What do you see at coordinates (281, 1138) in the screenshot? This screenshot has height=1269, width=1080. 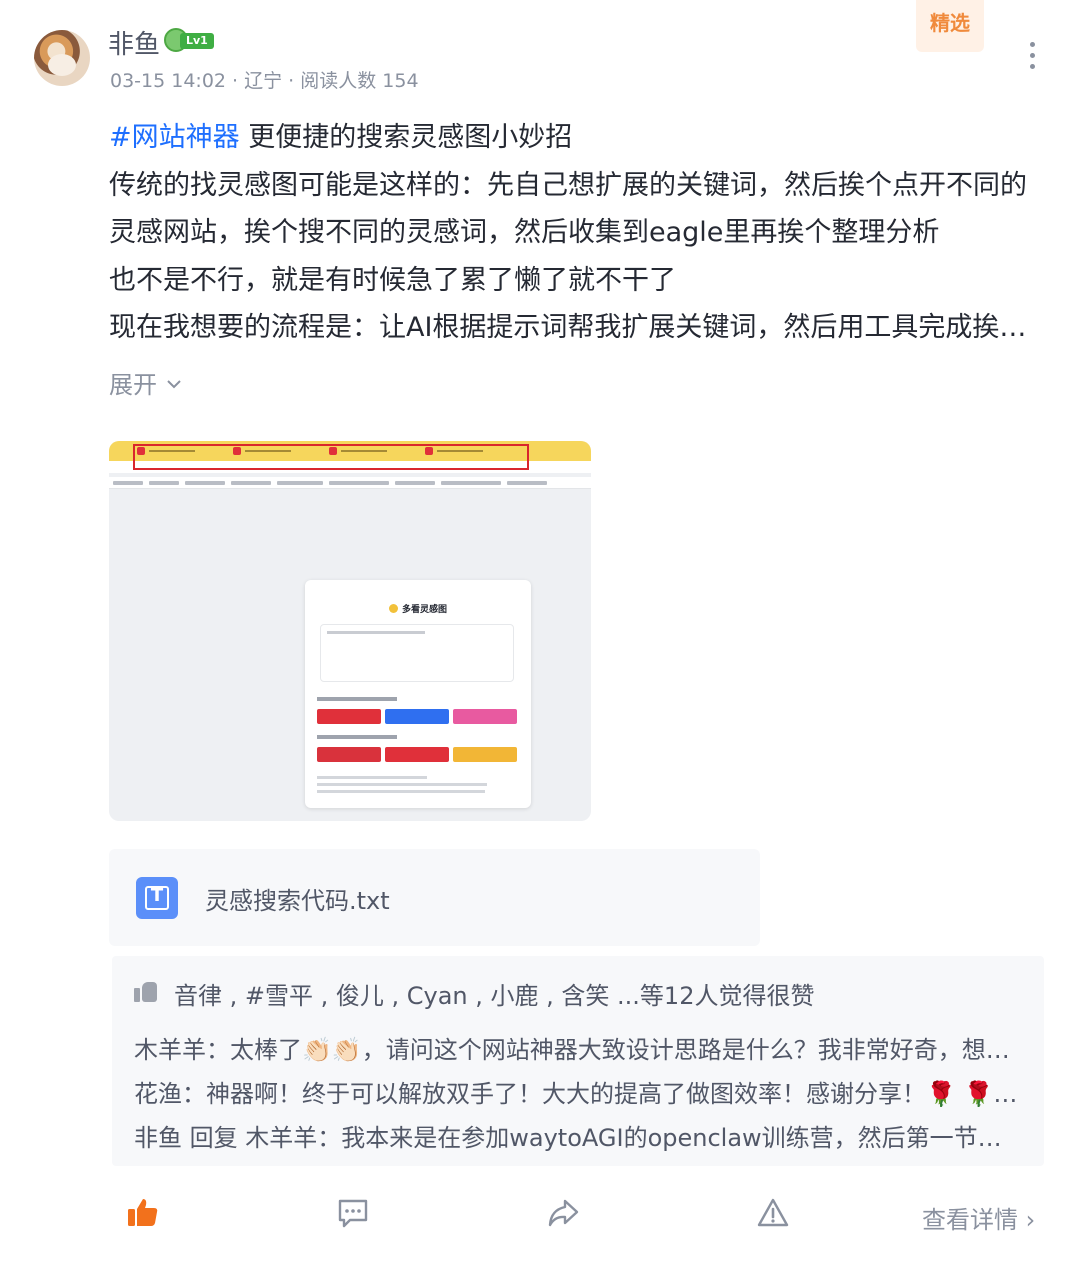 I see `reply-target: 木羊羊` at bounding box center [281, 1138].